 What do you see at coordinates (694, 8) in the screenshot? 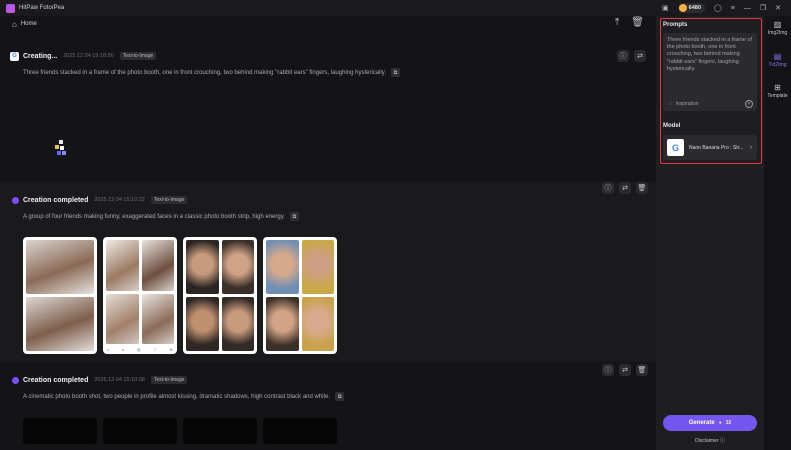
I see `credits-count: 6480` at bounding box center [694, 8].